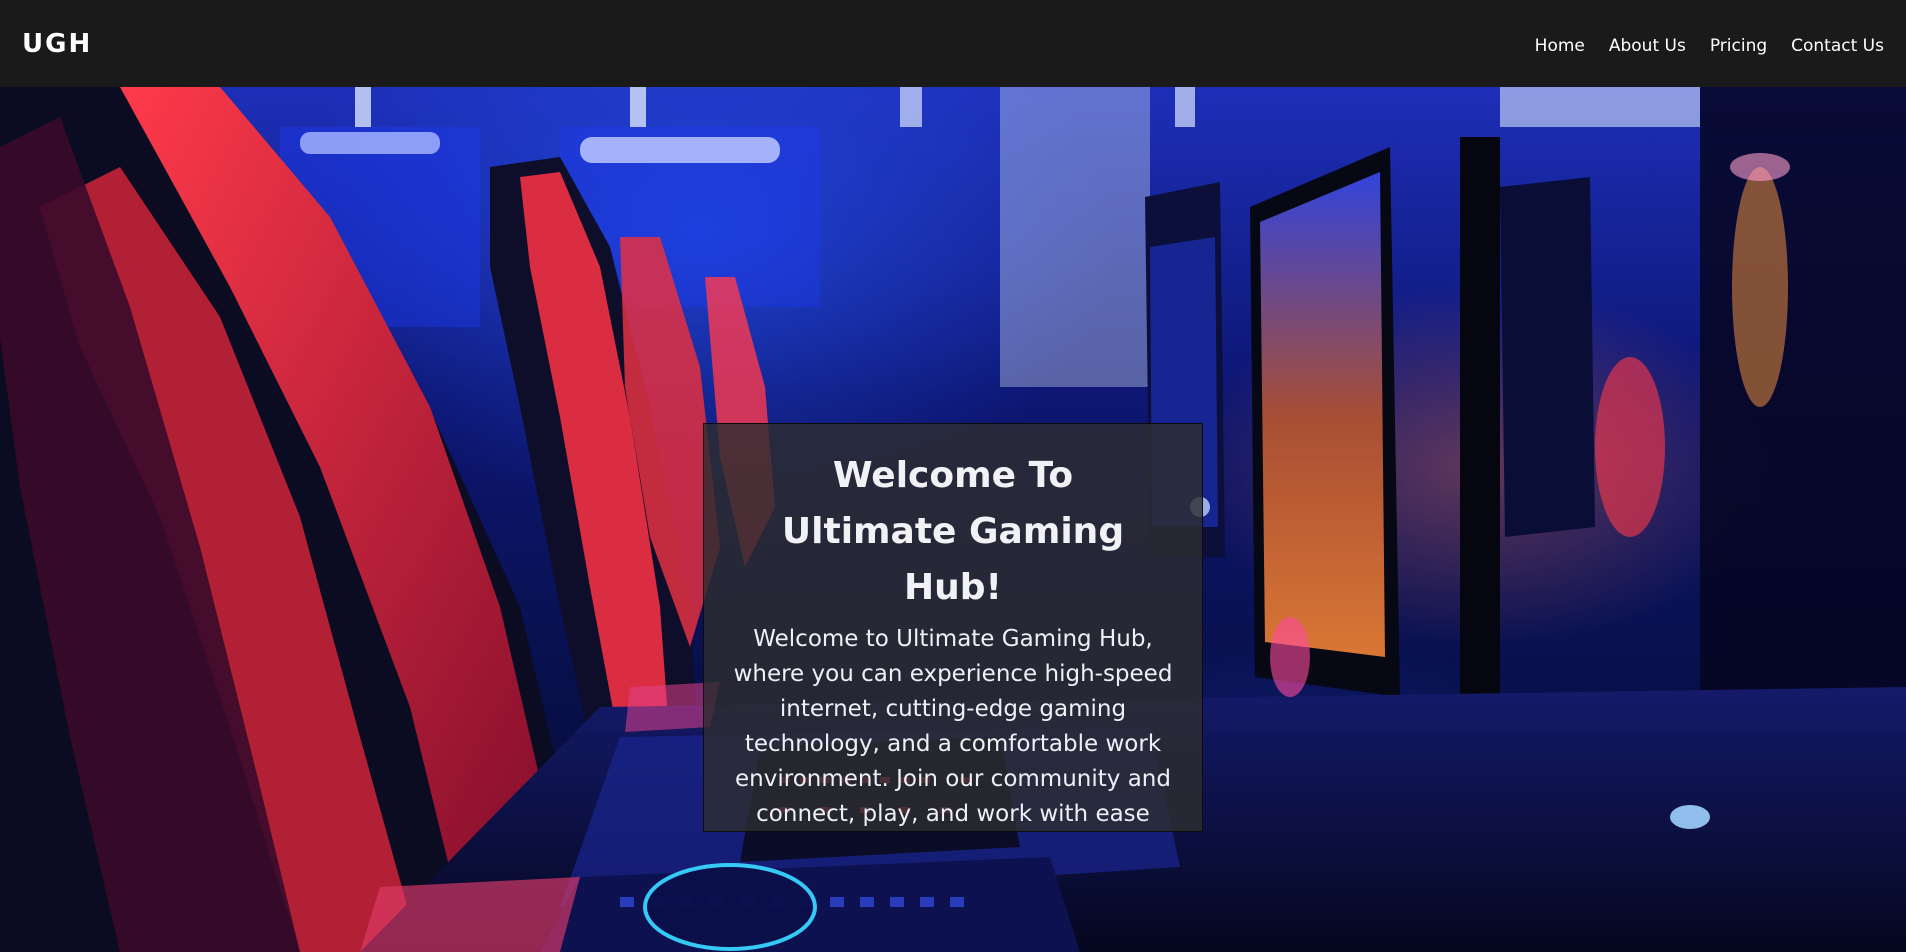 This screenshot has height=952, width=1906. What do you see at coordinates (57, 44) in the screenshot?
I see `site-logo: UGH` at bounding box center [57, 44].